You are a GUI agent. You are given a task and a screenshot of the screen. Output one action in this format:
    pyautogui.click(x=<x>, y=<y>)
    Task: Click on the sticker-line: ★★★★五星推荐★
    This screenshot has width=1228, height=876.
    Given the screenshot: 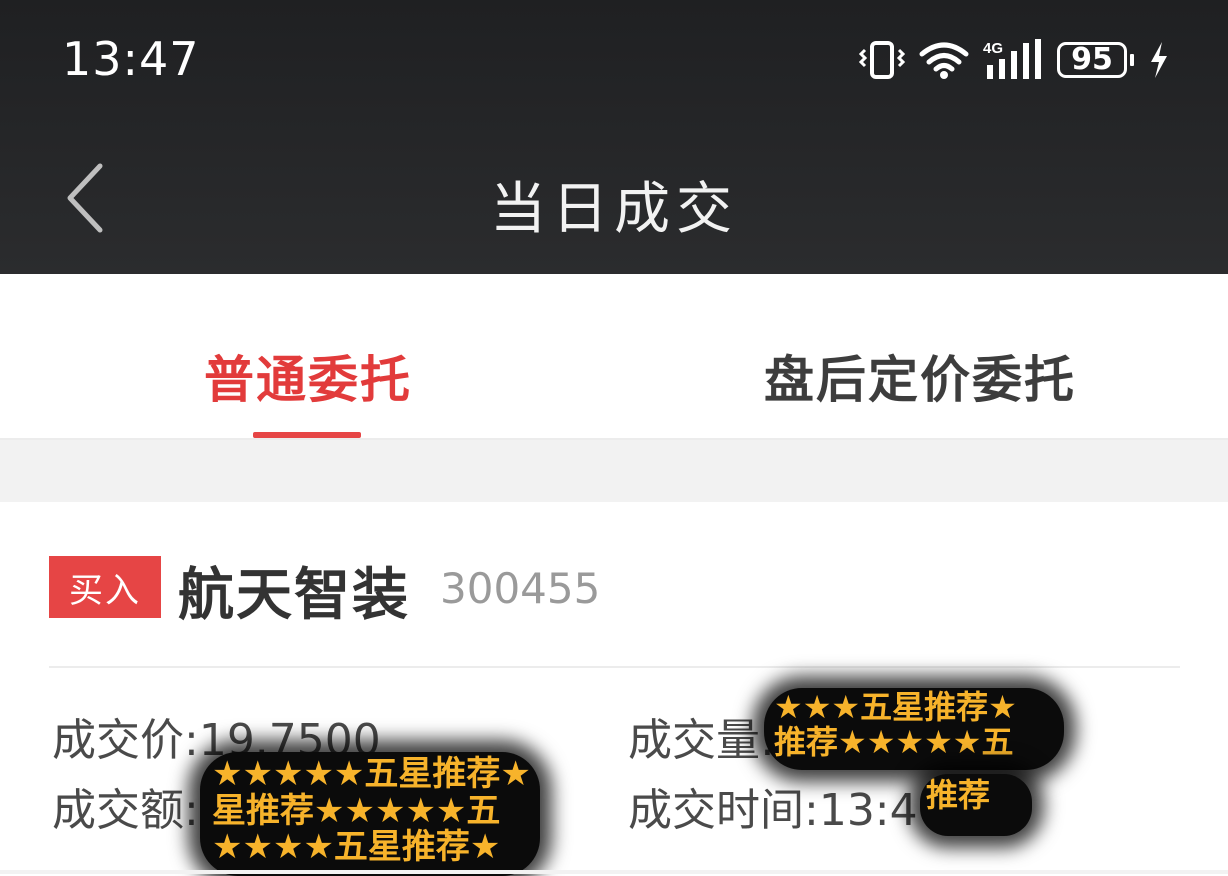 What is the action you would take?
    pyautogui.click(x=356, y=847)
    